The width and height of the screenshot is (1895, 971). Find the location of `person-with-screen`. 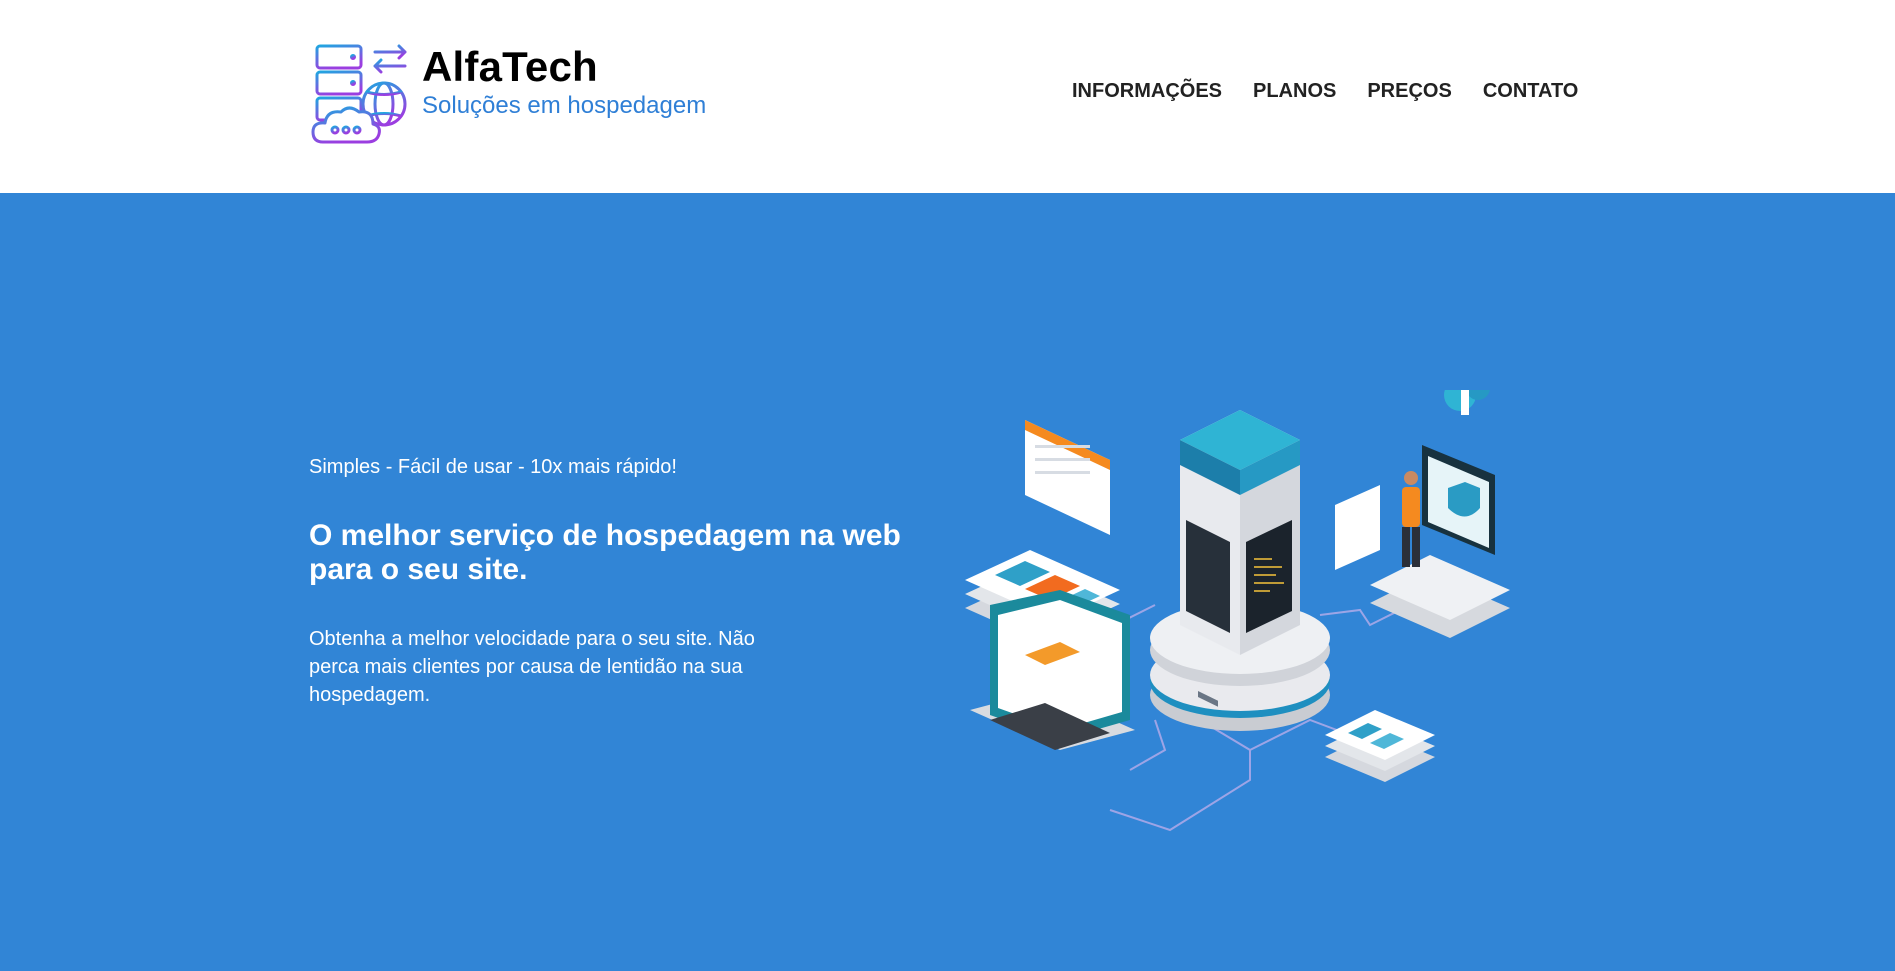

person-with-screen is located at coordinates (1422, 514).